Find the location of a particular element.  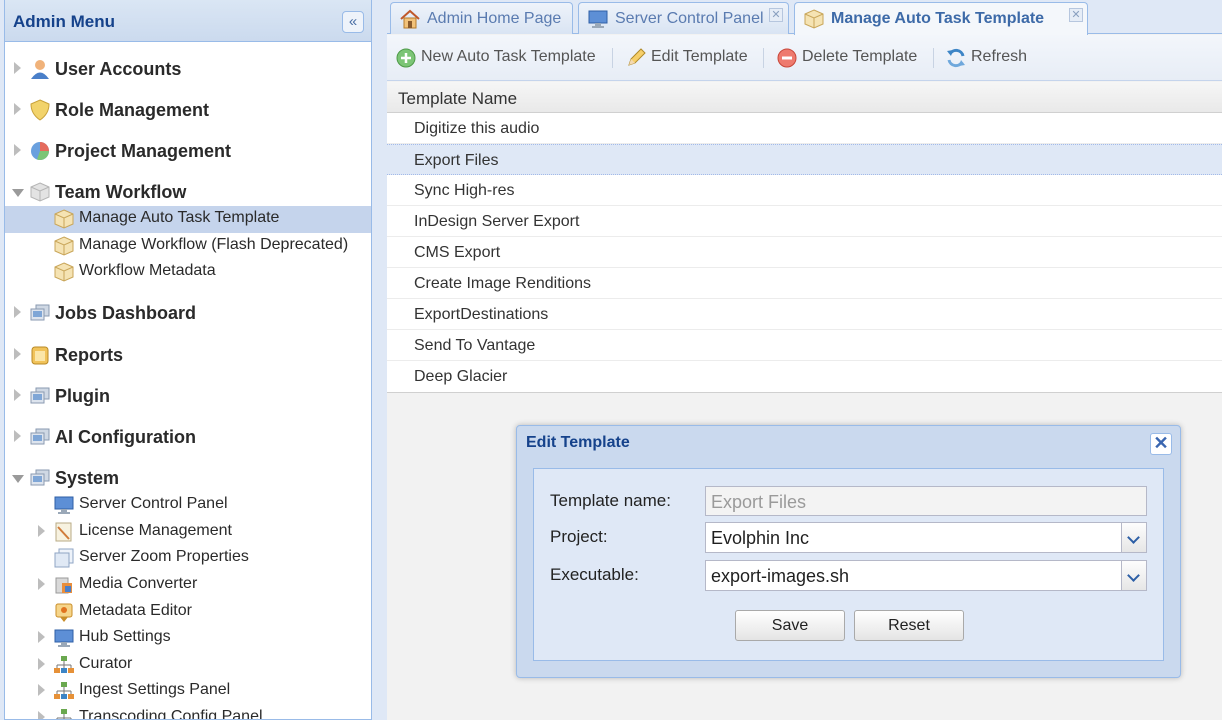

sidebar-item-metadata-editor: Metadata Editor is located at coordinates (188, 612).